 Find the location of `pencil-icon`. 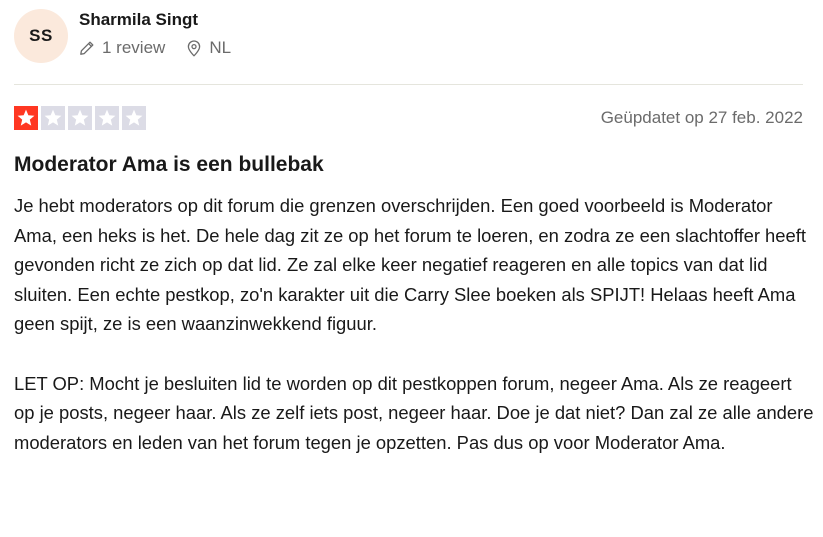

pencil-icon is located at coordinates (87, 48).